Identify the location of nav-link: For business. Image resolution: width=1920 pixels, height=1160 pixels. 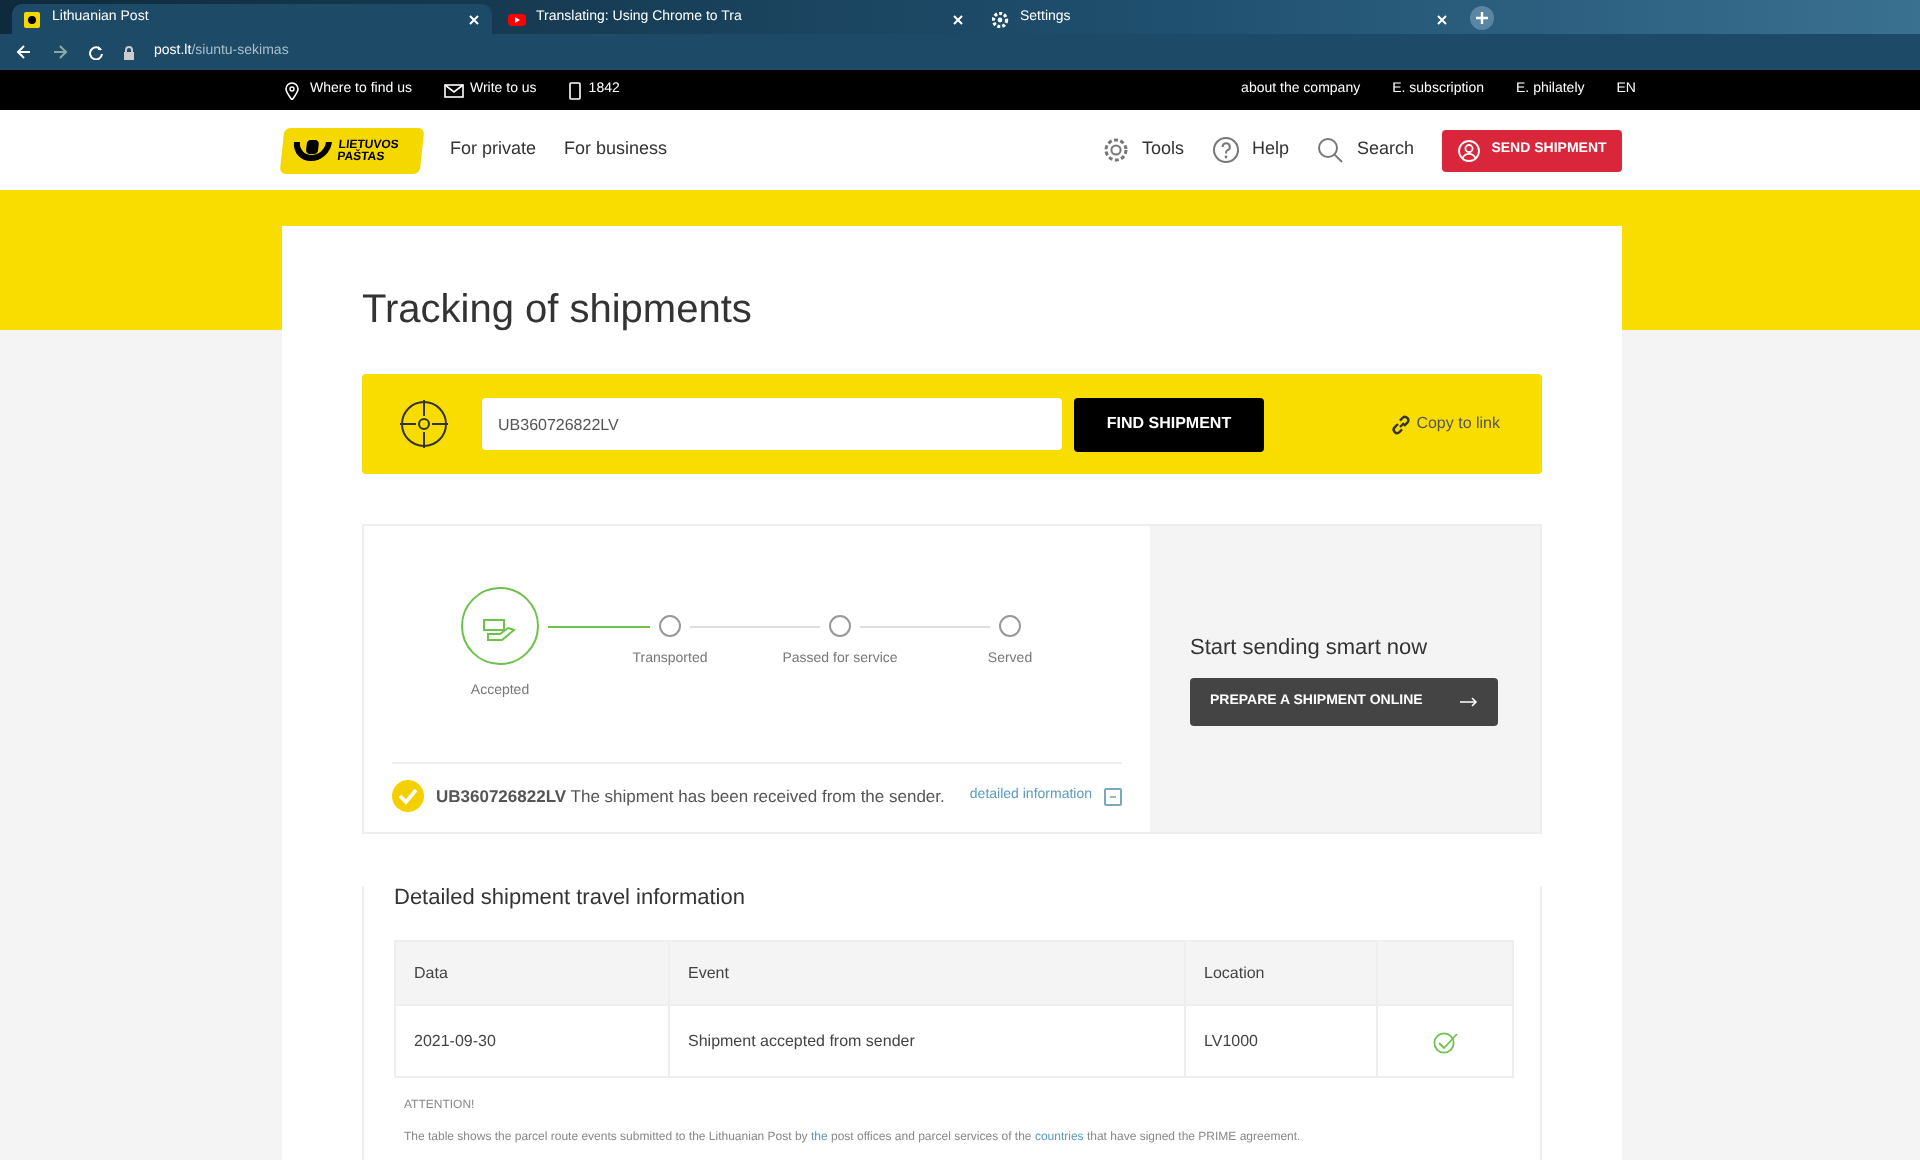
(616, 150).